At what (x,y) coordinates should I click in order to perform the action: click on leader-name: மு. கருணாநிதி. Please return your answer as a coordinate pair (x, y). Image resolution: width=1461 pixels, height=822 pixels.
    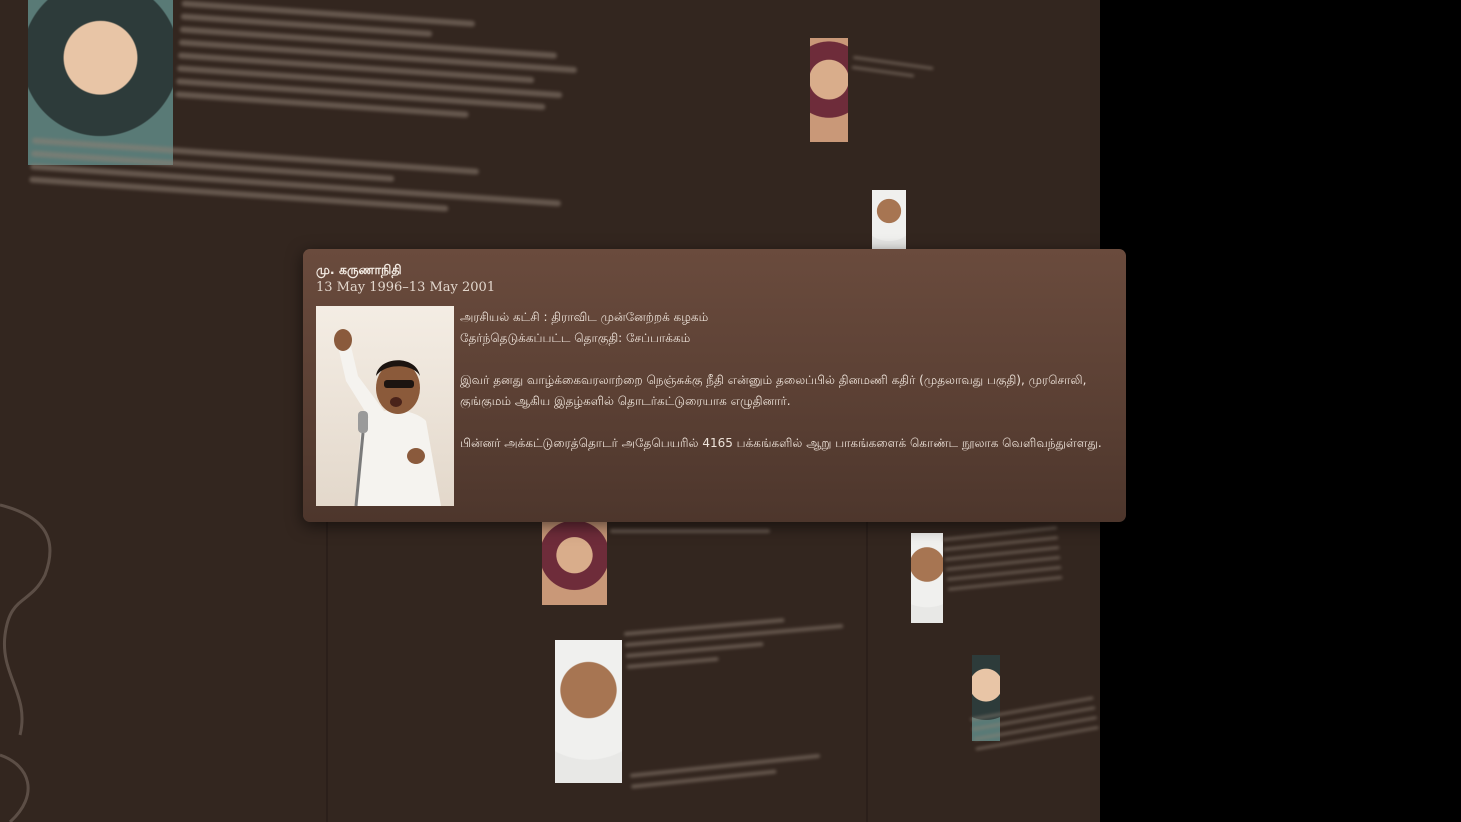
    Looking at the image, I should click on (359, 269).